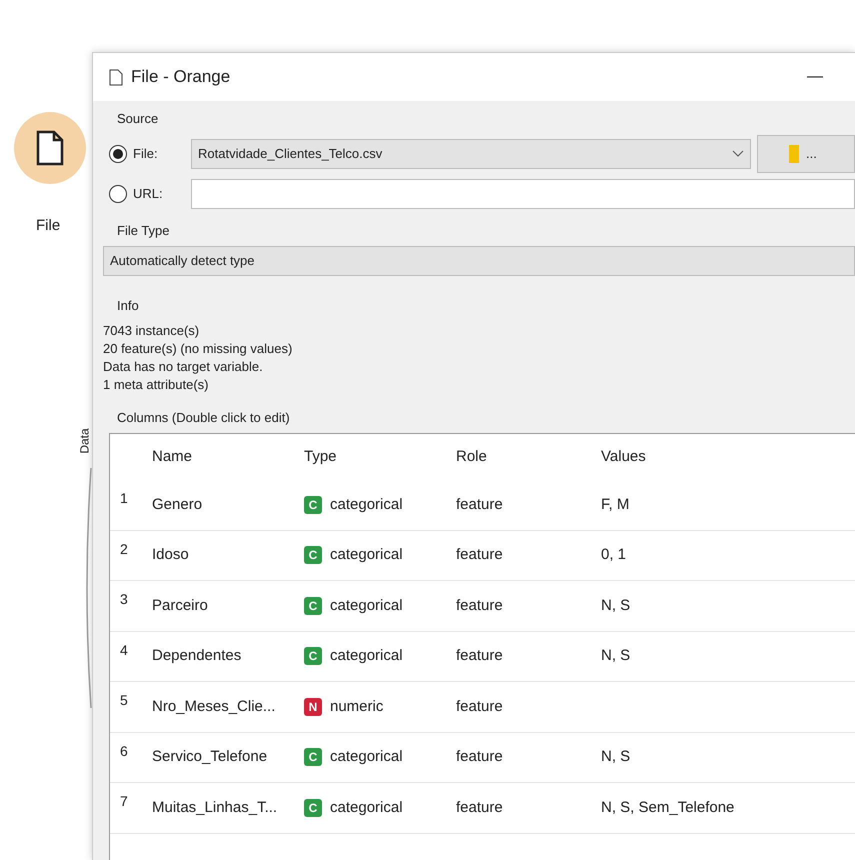  I want to click on table-cell-text: Parceiro, so click(180, 606).